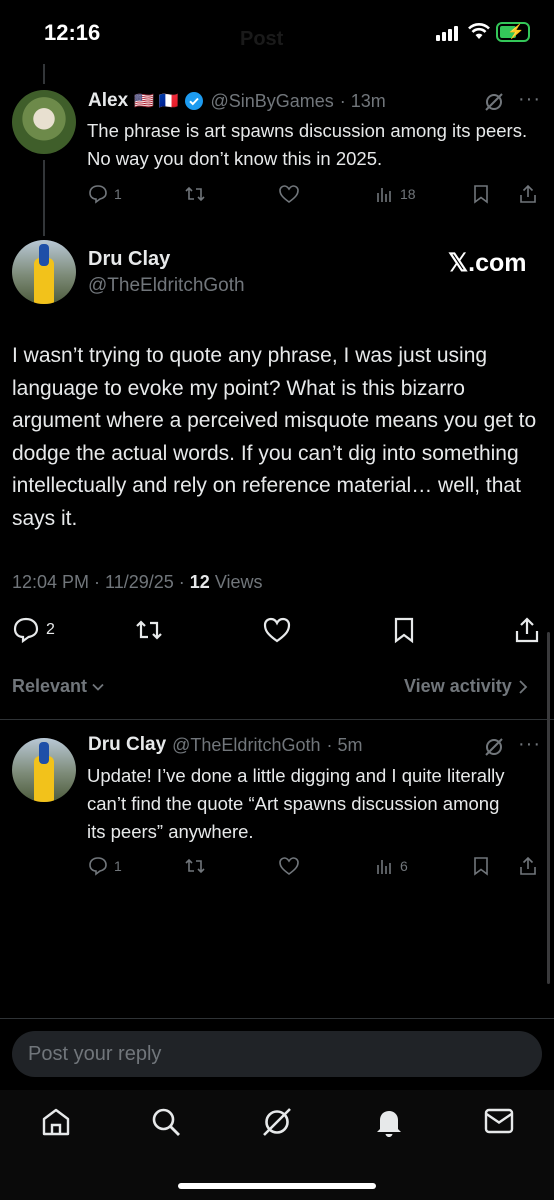 The width and height of the screenshot is (554, 1200). What do you see at coordinates (101, 582) in the screenshot?
I see `timestamp-text: 12:04 PM · 11/29/25 ·` at bounding box center [101, 582].